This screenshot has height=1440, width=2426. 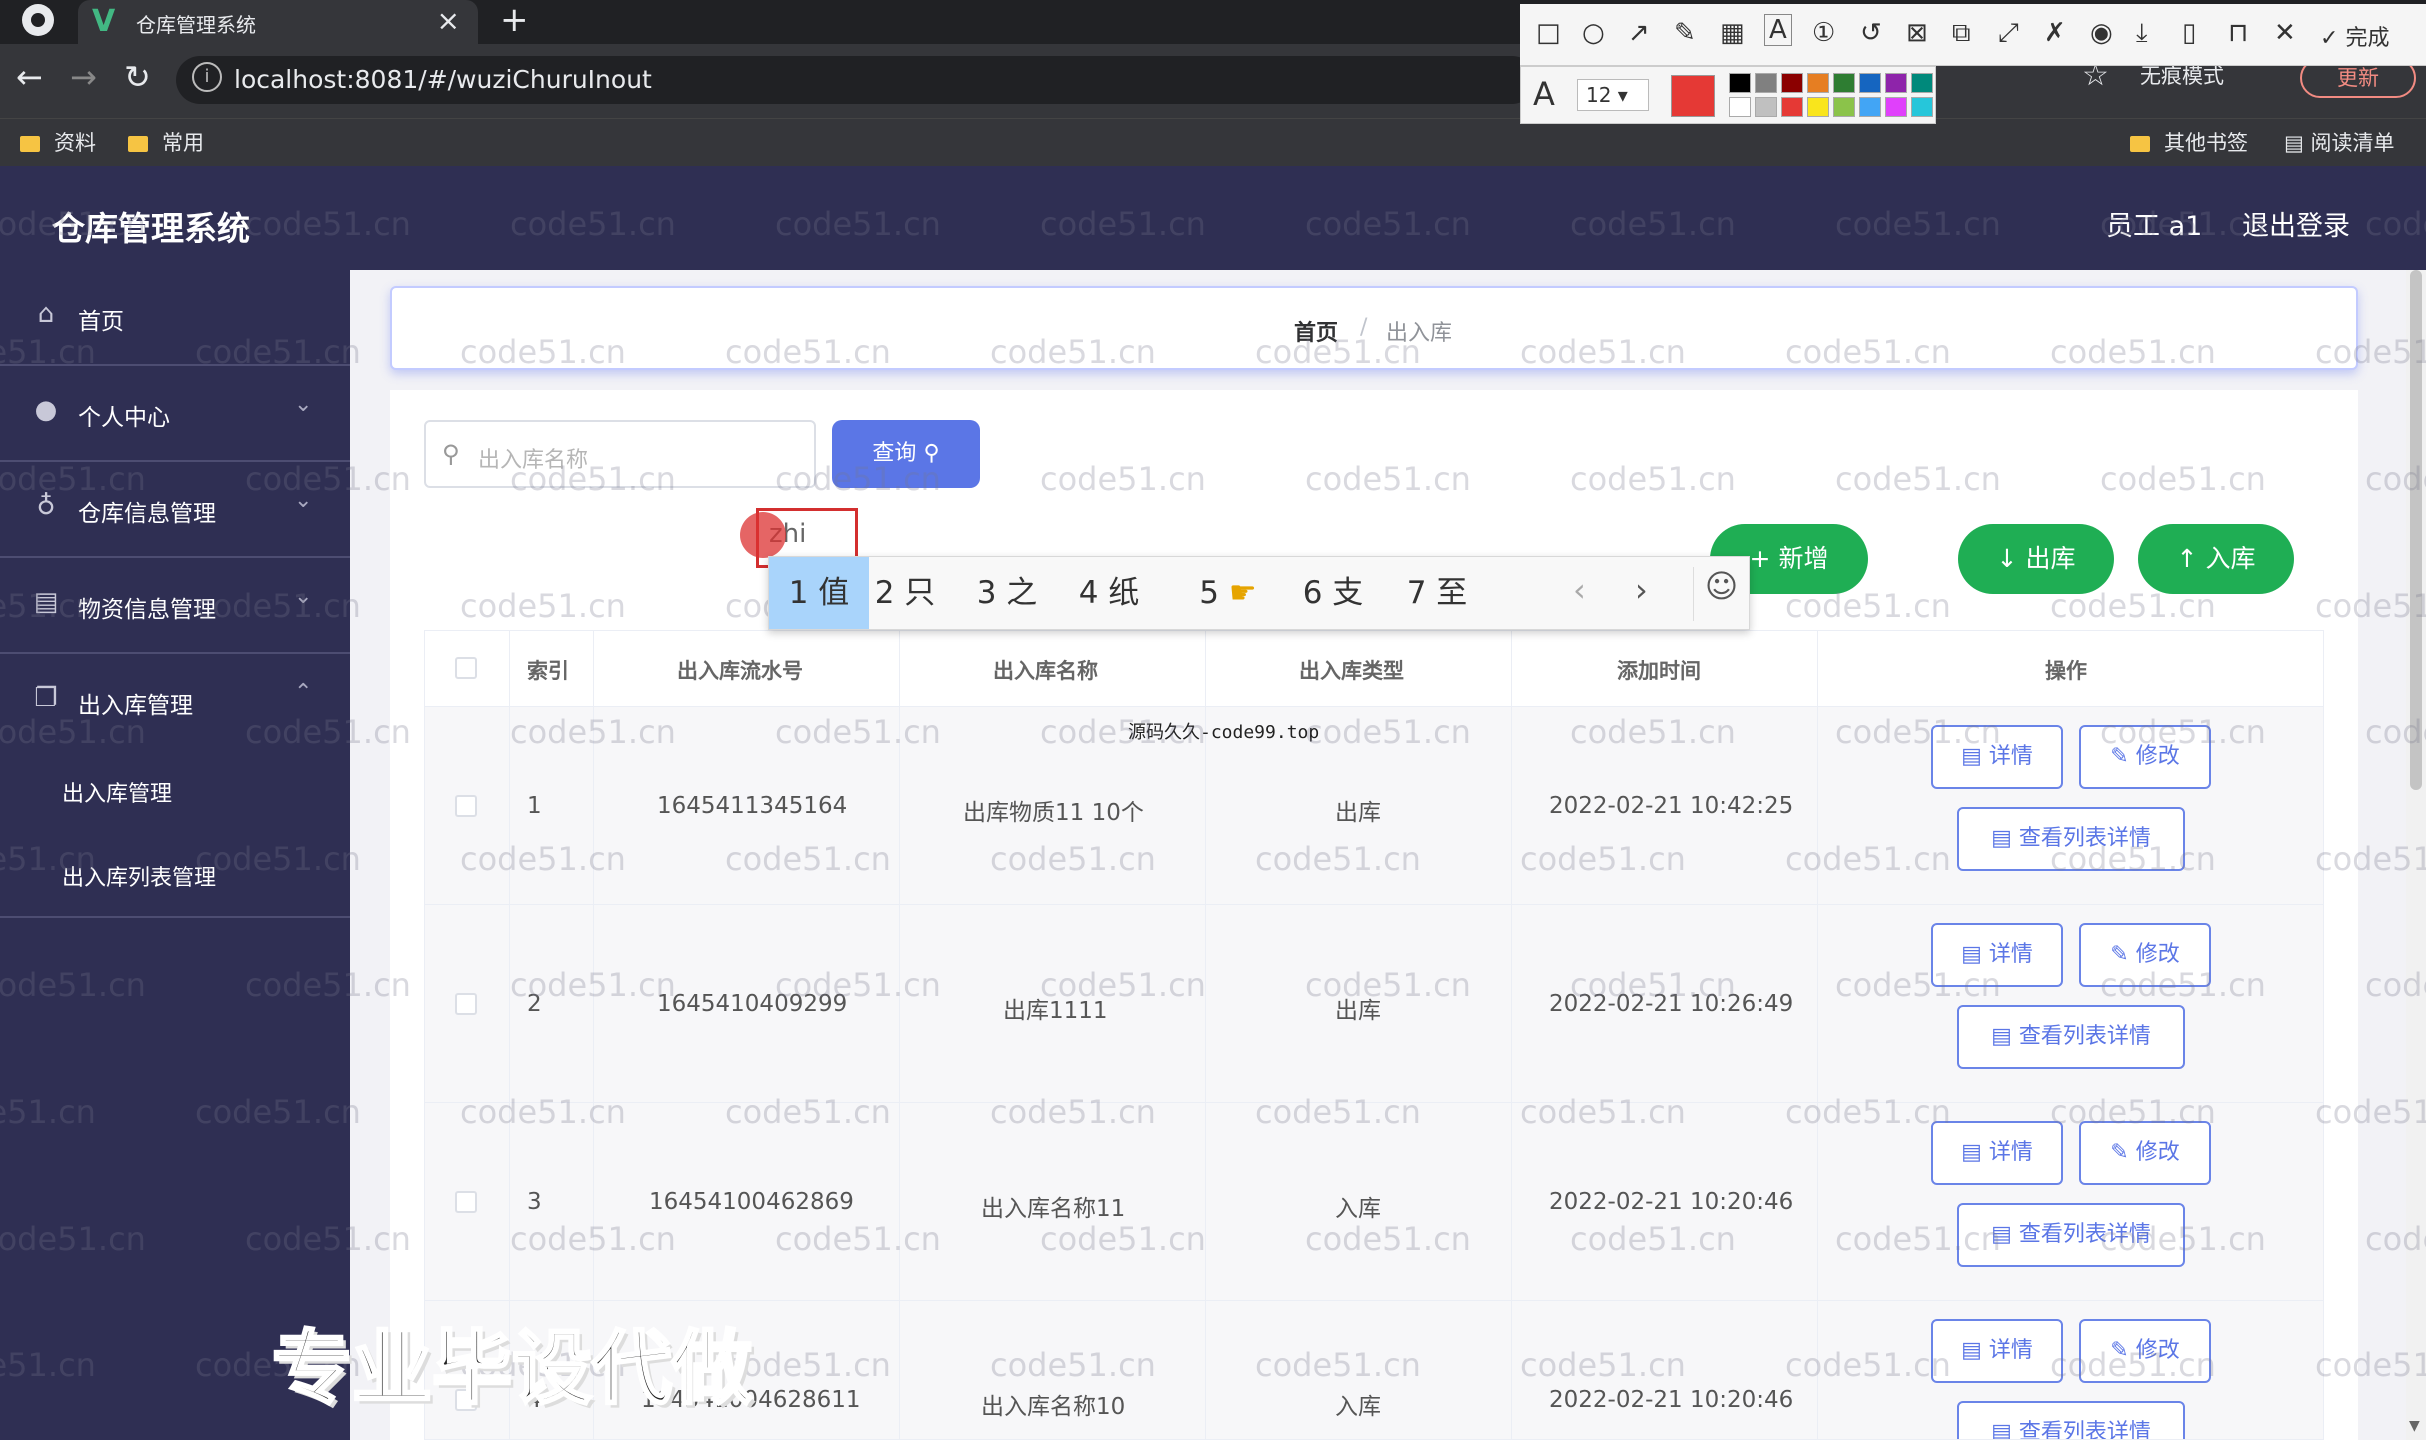 What do you see at coordinates (30, 144) in the screenshot?
I see `folder-icon` at bounding box center [30, 144].